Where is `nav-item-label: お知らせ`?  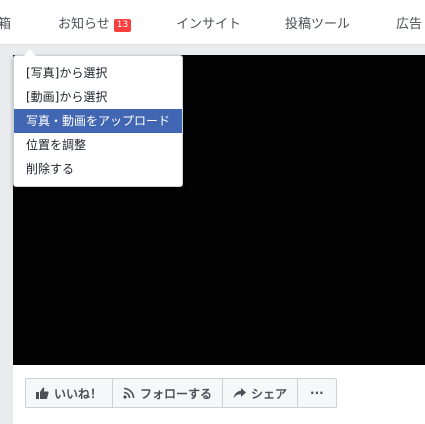 nav-item-label: お知らせ is located at coordinates (84, 24).